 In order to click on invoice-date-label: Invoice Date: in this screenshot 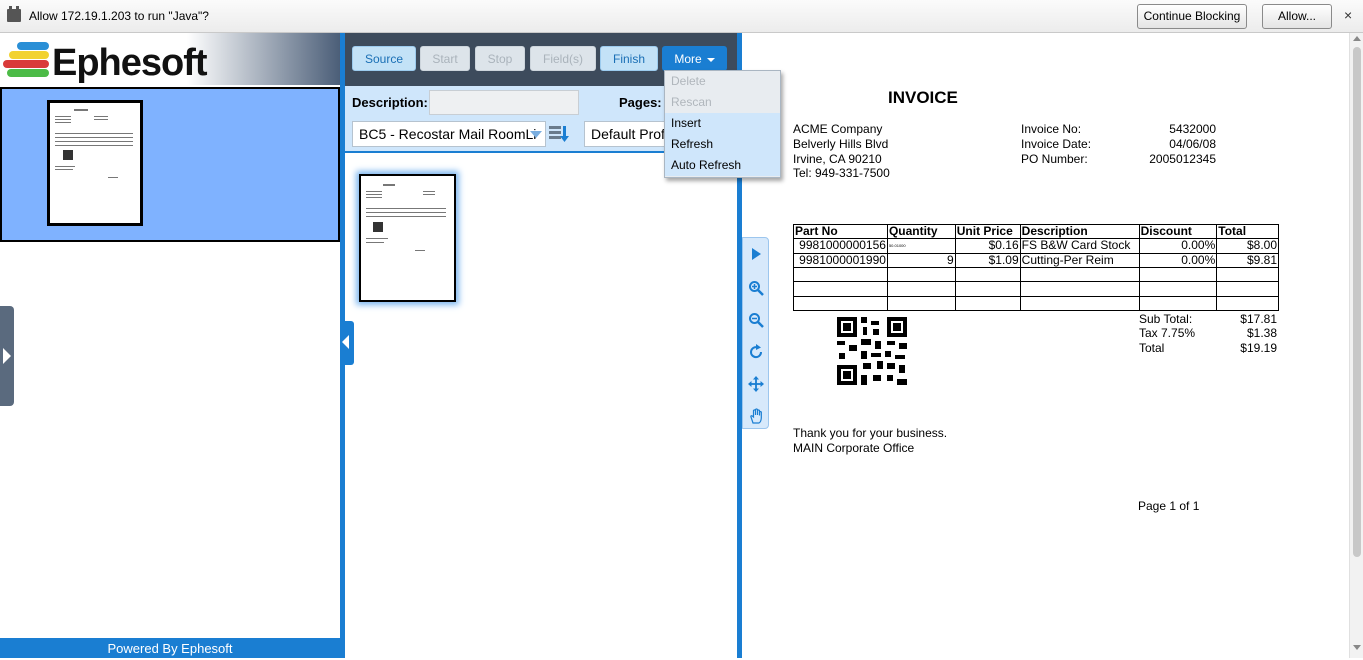, I will do `click(1056, 144)`.